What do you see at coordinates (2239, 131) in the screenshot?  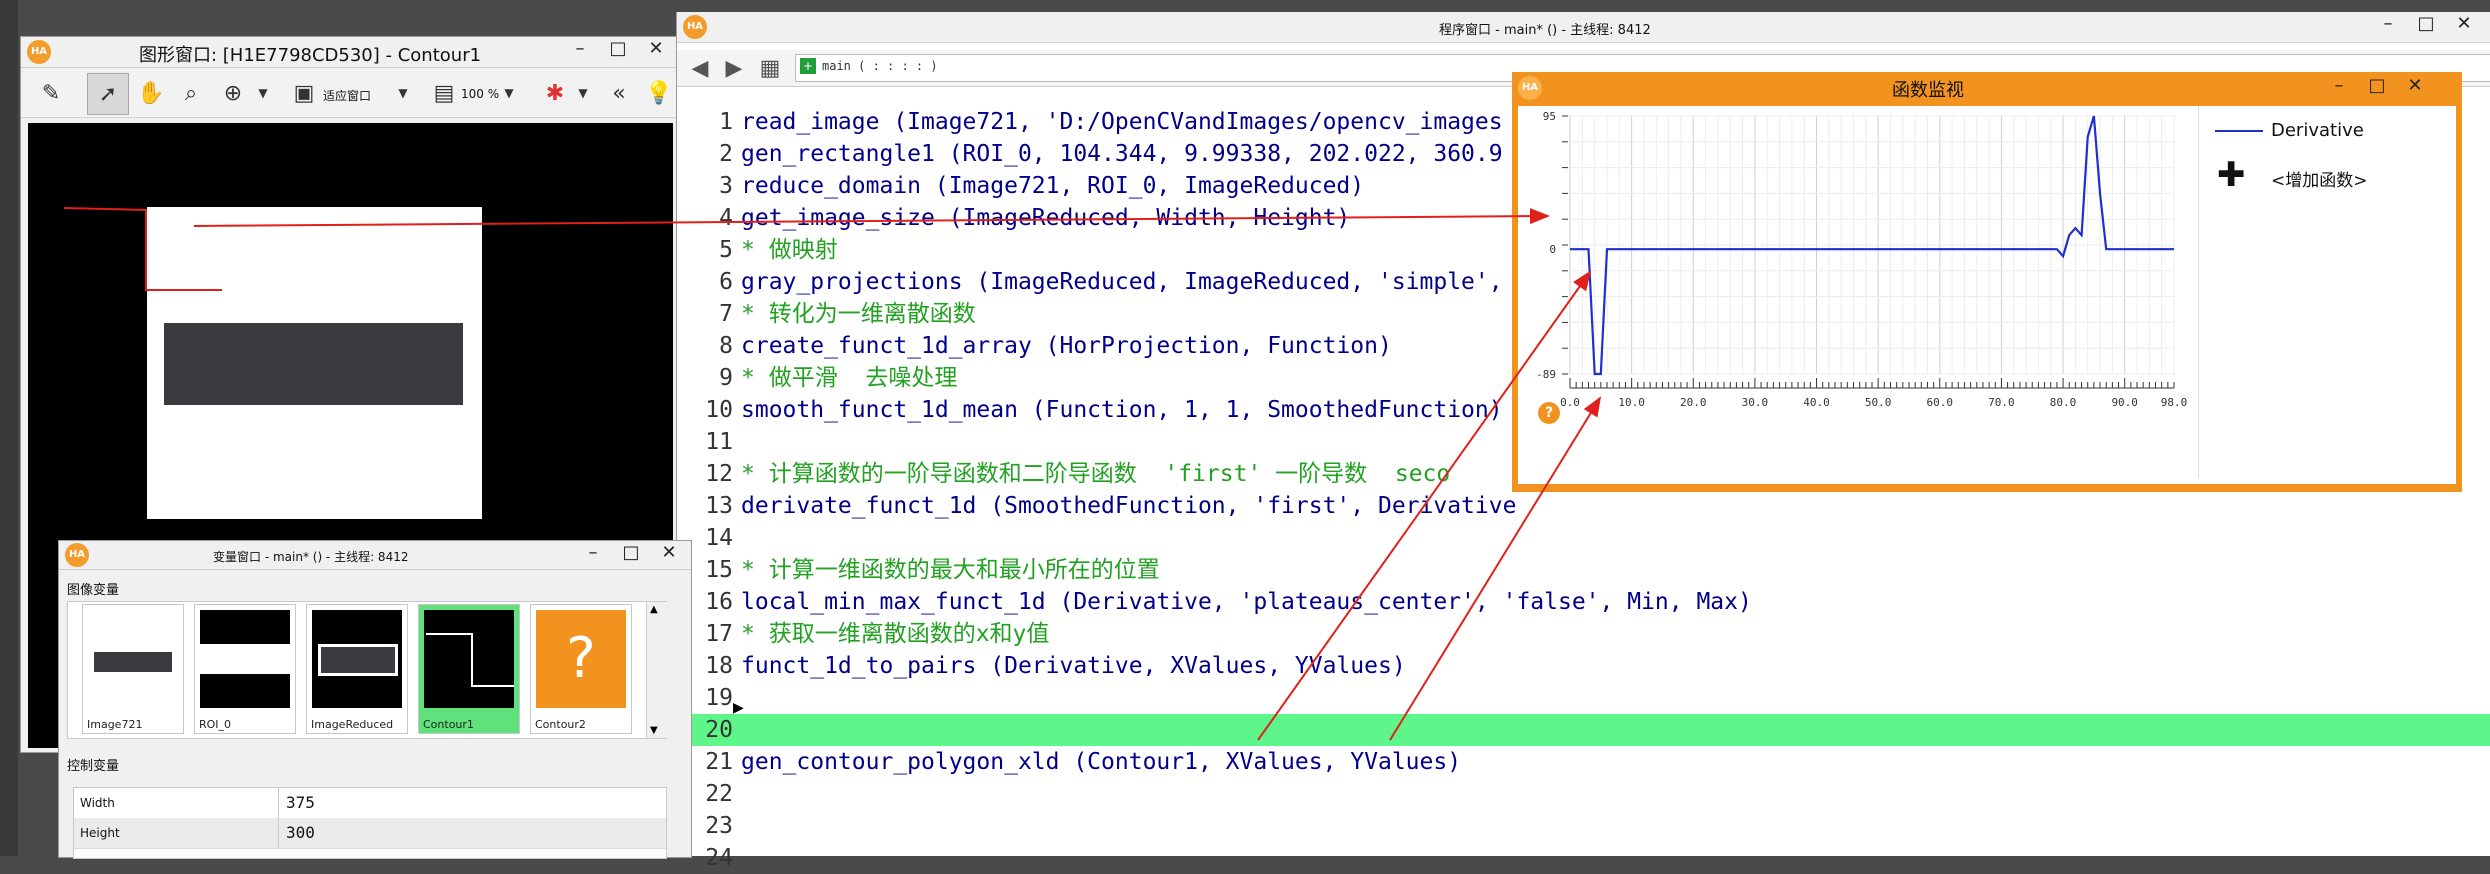 I see `legend-line` at bounding box center [2239, 131].